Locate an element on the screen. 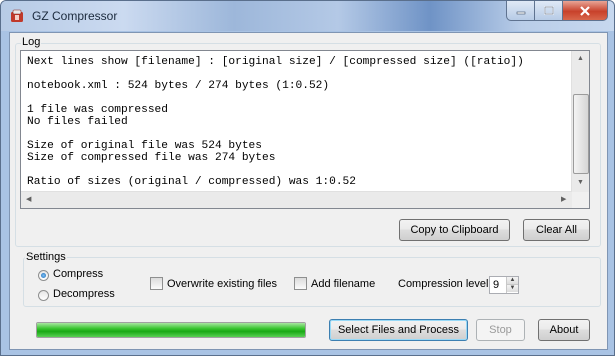 This screenshot has width=615, height=356. minimize-icon is located at coordinates (520, 12).